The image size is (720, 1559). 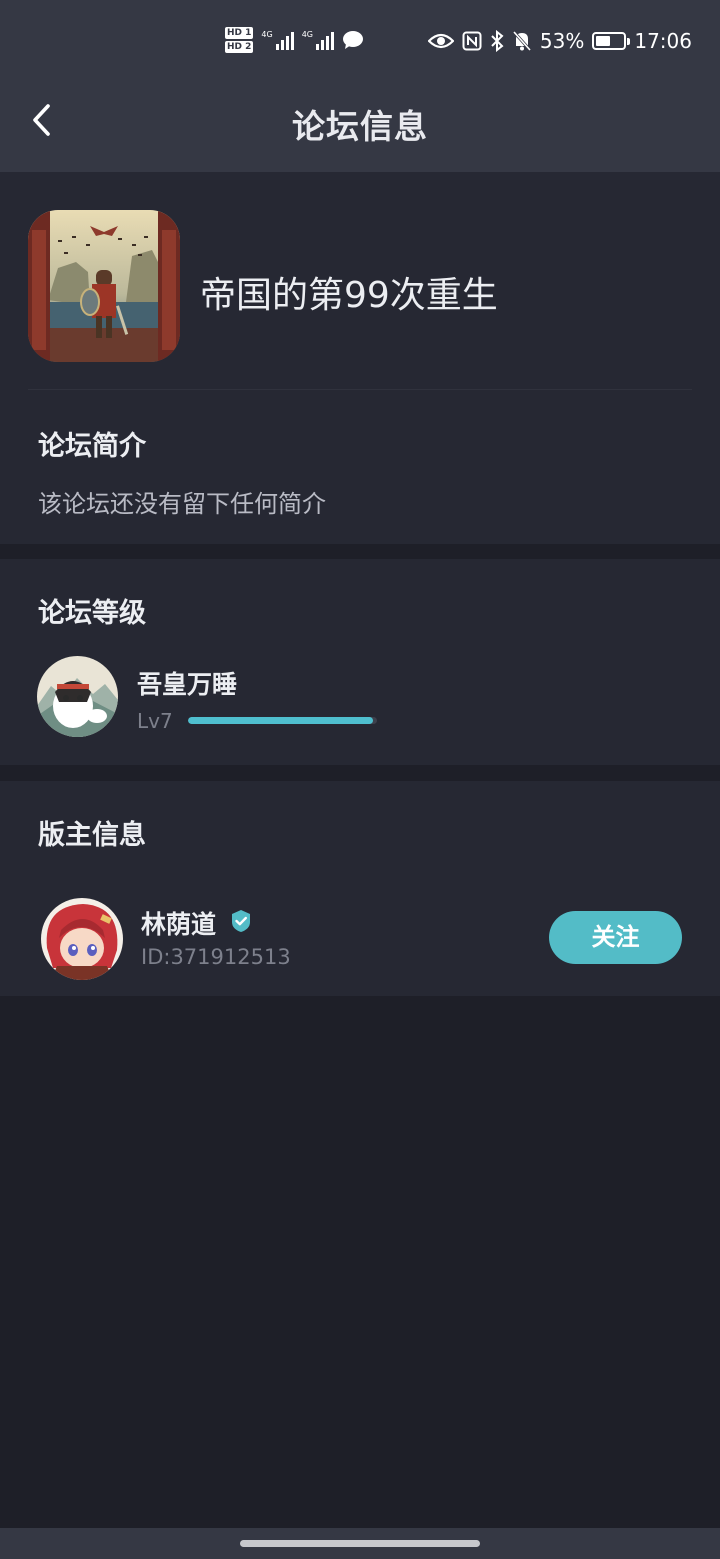 What do you see at coordinates (440, 41) in the screenshot?
I see `eye-comfort-icon` at bounding box center [440, 41].